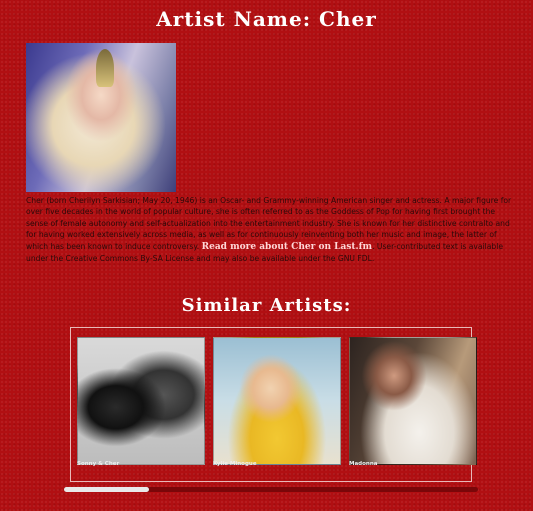 The height and width of the screenshot is (511, 533). Describe the element at coordinates (106, 489) in the screenshot. I see `scrollbar-thumb` at that location.